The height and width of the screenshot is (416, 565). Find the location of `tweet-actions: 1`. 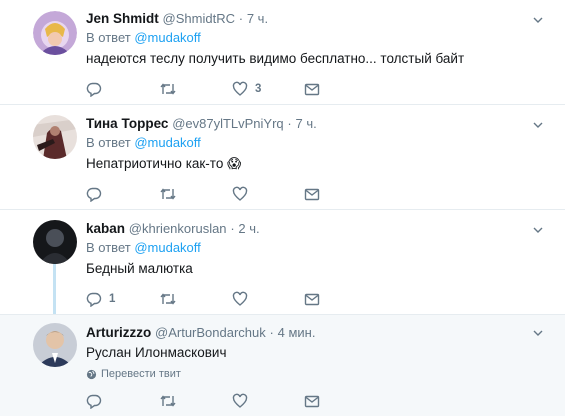

tweet-actions: 1 is located at coordinates (211, 300).